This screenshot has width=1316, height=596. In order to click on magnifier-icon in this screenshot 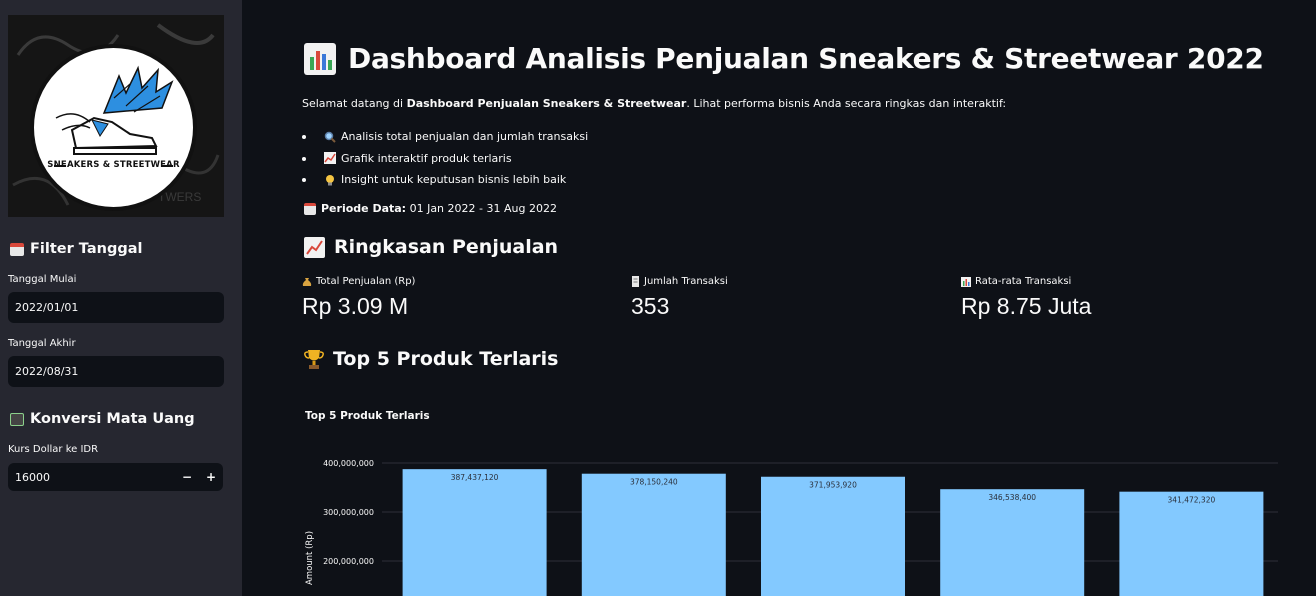, I will do `click(330, 137)`.